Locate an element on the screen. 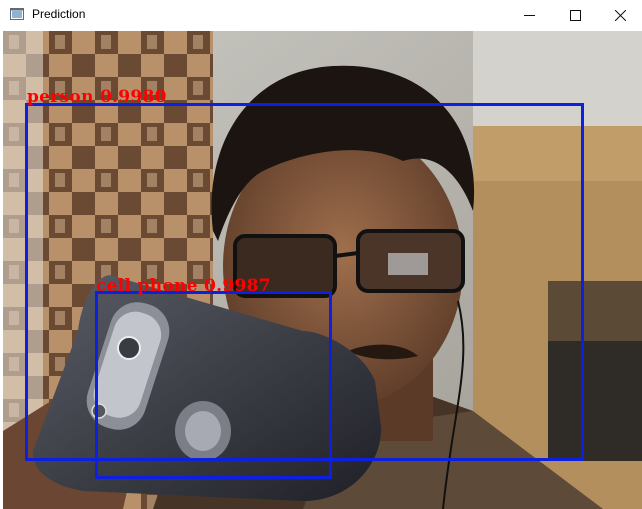  window-title: Prediction is located at coordinates (59, 14).